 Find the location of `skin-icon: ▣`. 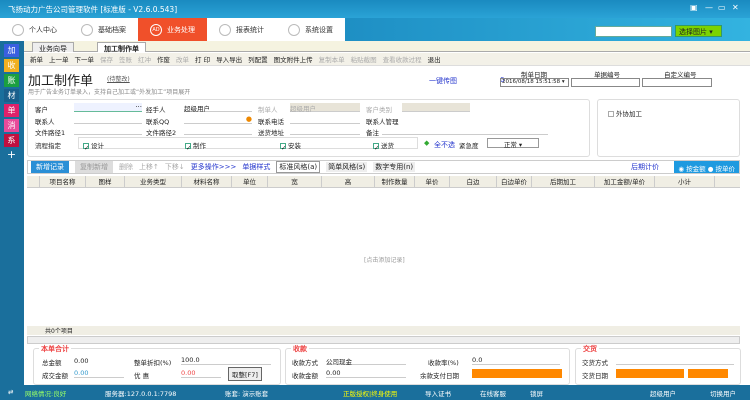

skin-icon: ▣ is located at coordinates (694, 7).